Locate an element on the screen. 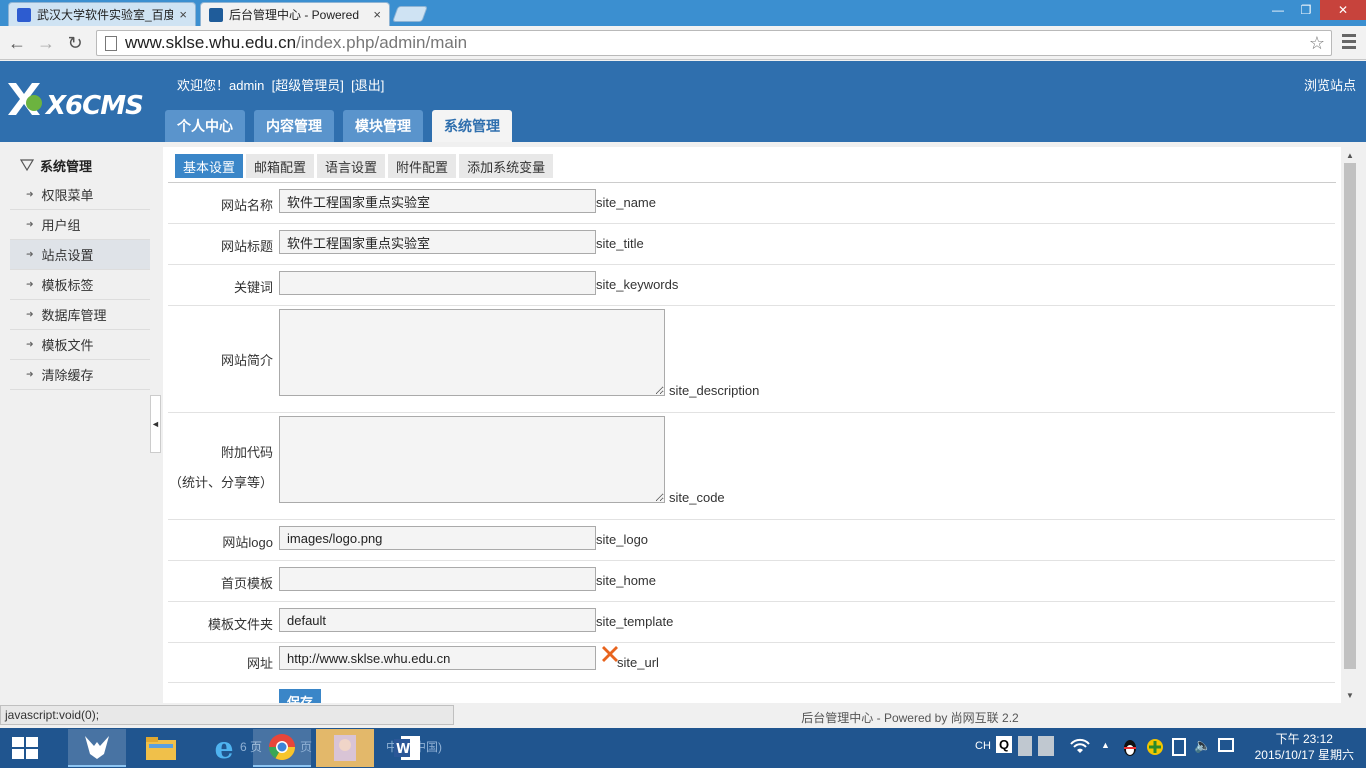 This screenshot has height=768, width=1366. back-arrow-icon: ← is located at coordinates (17, 43).